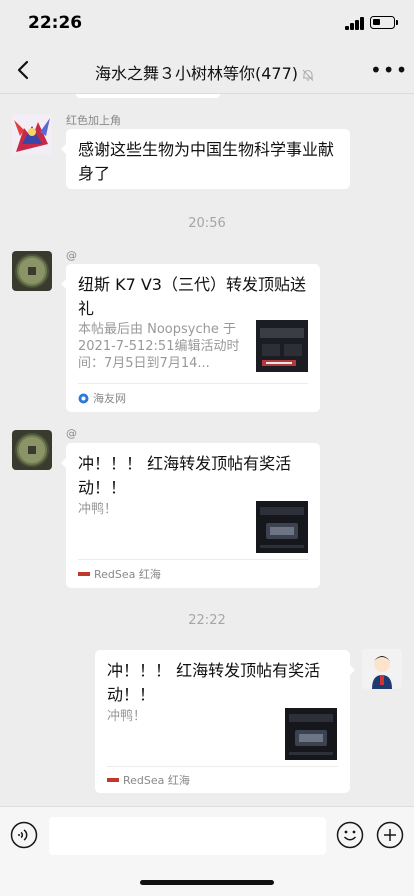  I want to click on mute-bell-icon, so click(308, 75).